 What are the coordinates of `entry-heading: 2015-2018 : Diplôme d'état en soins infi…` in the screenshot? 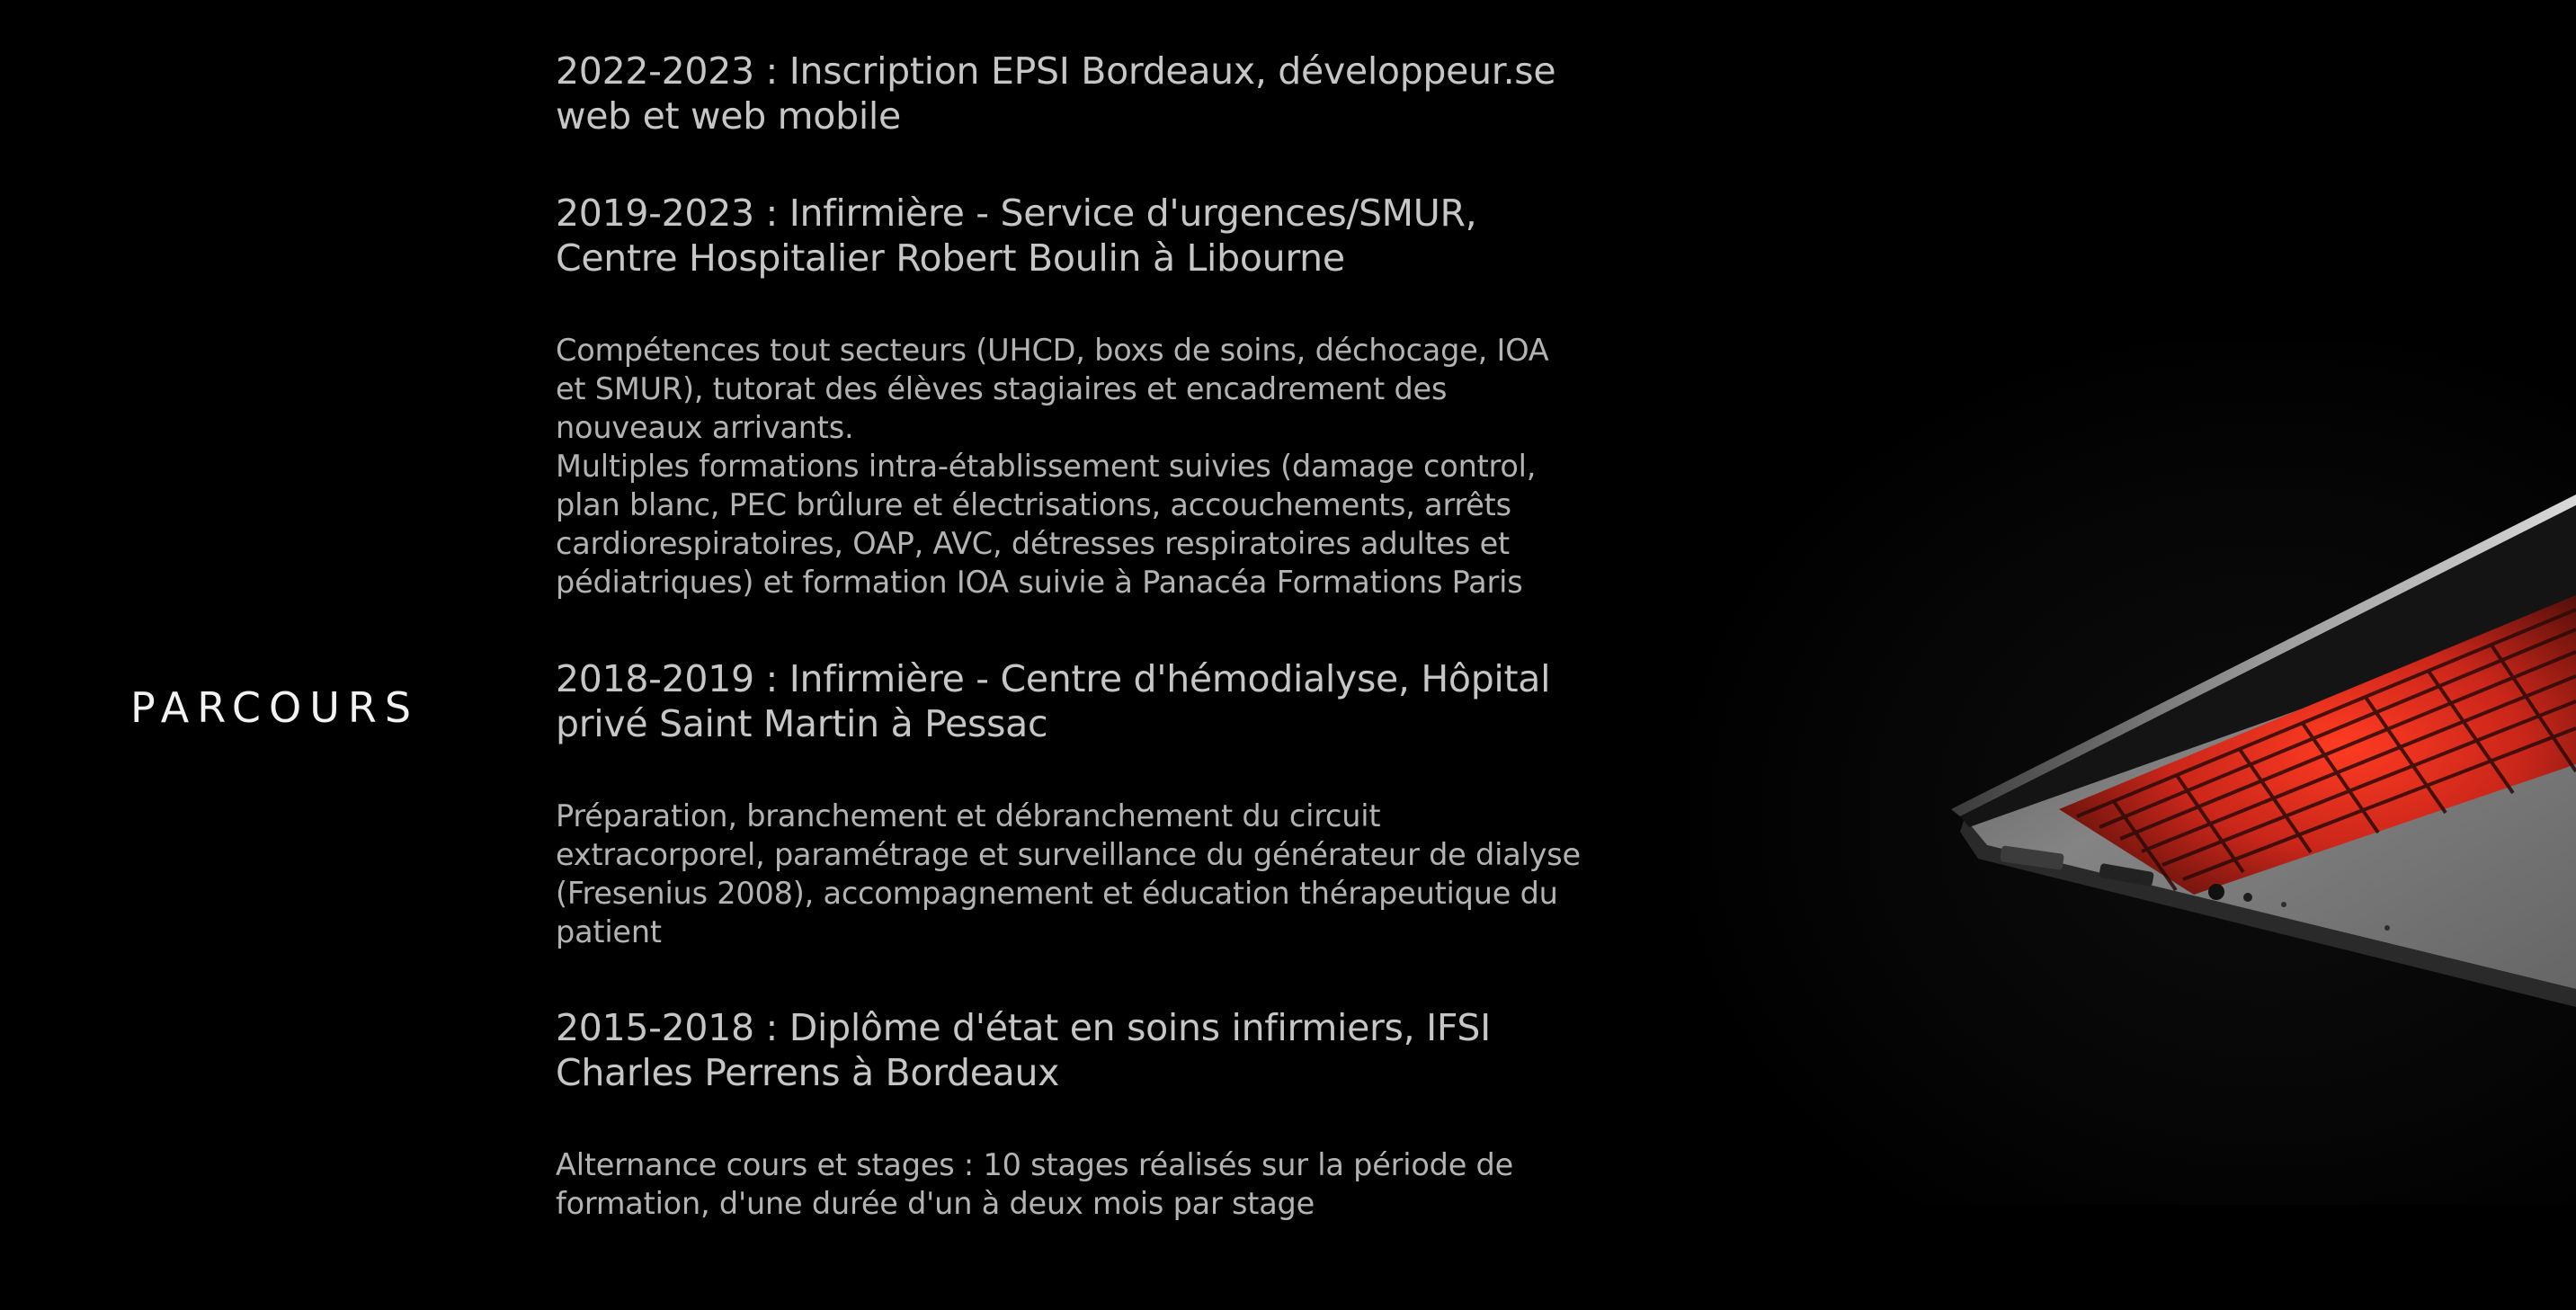 It's located at (1024, 1050).